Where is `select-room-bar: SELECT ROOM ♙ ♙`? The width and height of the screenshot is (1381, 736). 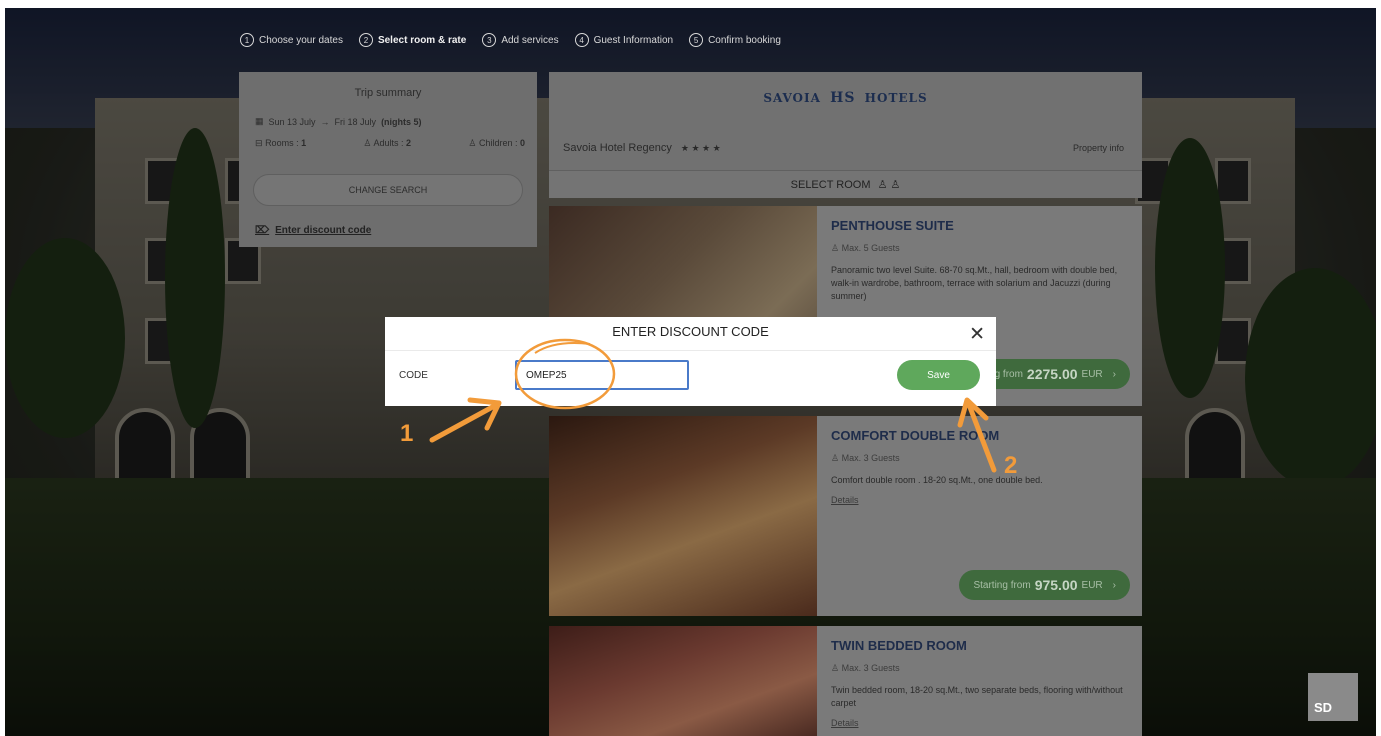 select-room-bar: SELECT ROOM ♙ ♙ is located at coordinates (845, 184).